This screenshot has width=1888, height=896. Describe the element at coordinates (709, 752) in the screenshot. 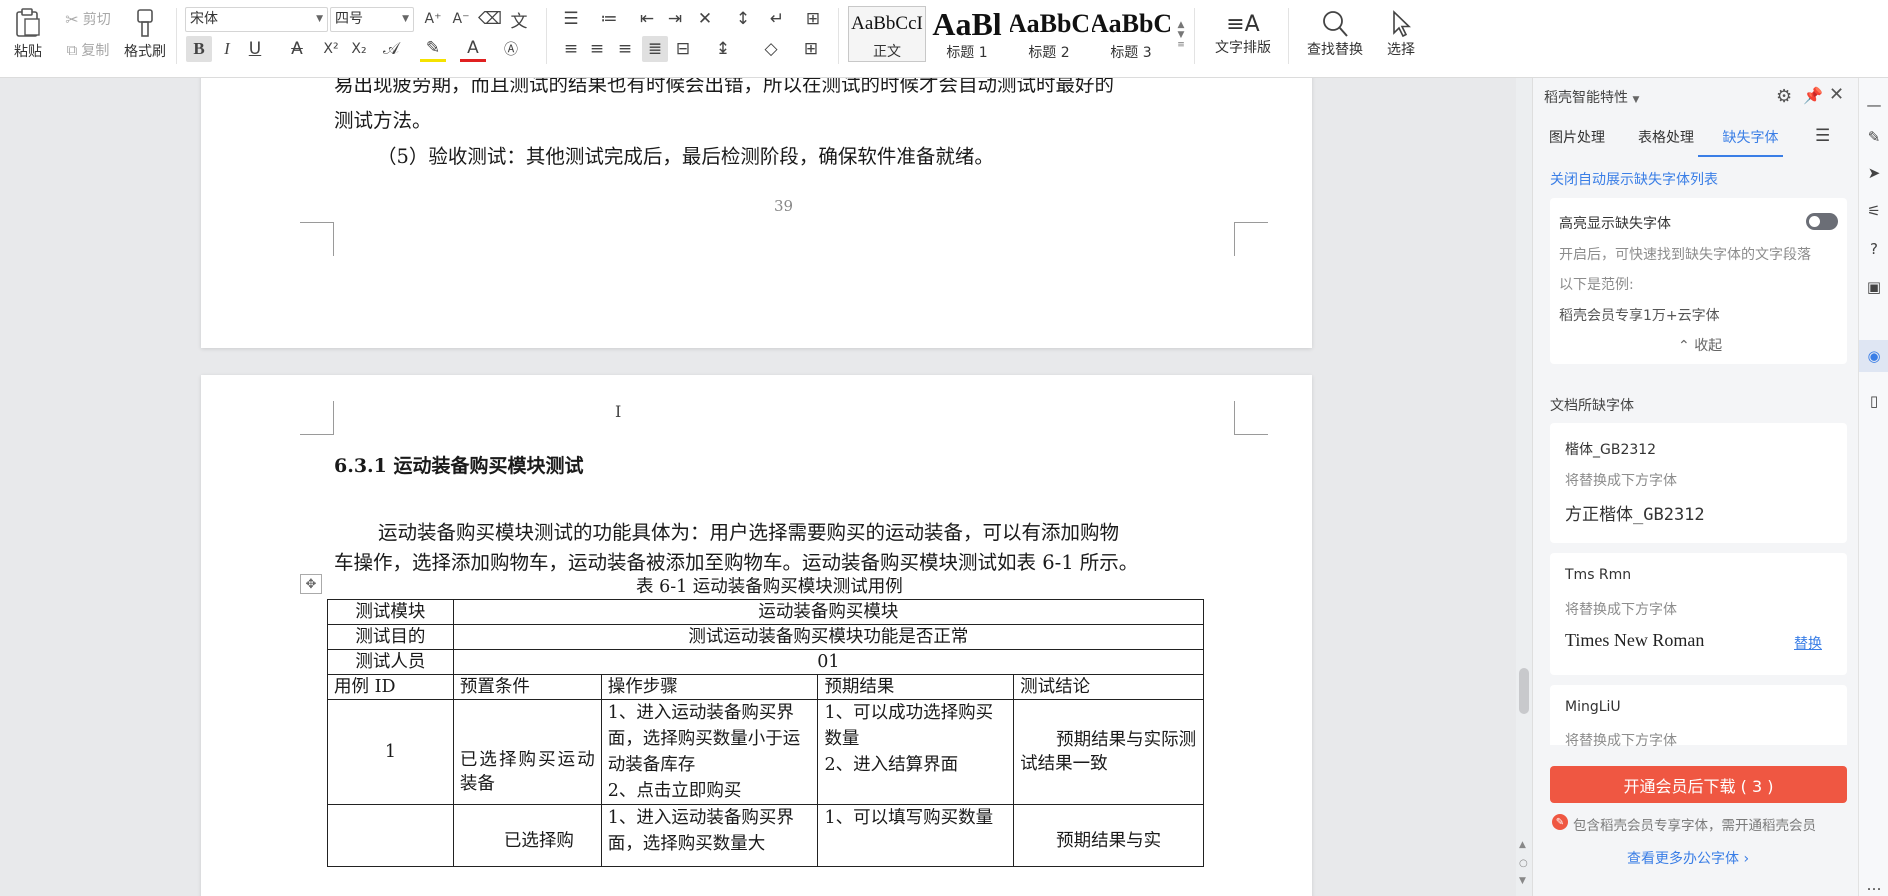

I see `table-cell: 1、进入运动装备购买界面，选择购买数量小于运动装备库存 2、点击立即购买` at that location.